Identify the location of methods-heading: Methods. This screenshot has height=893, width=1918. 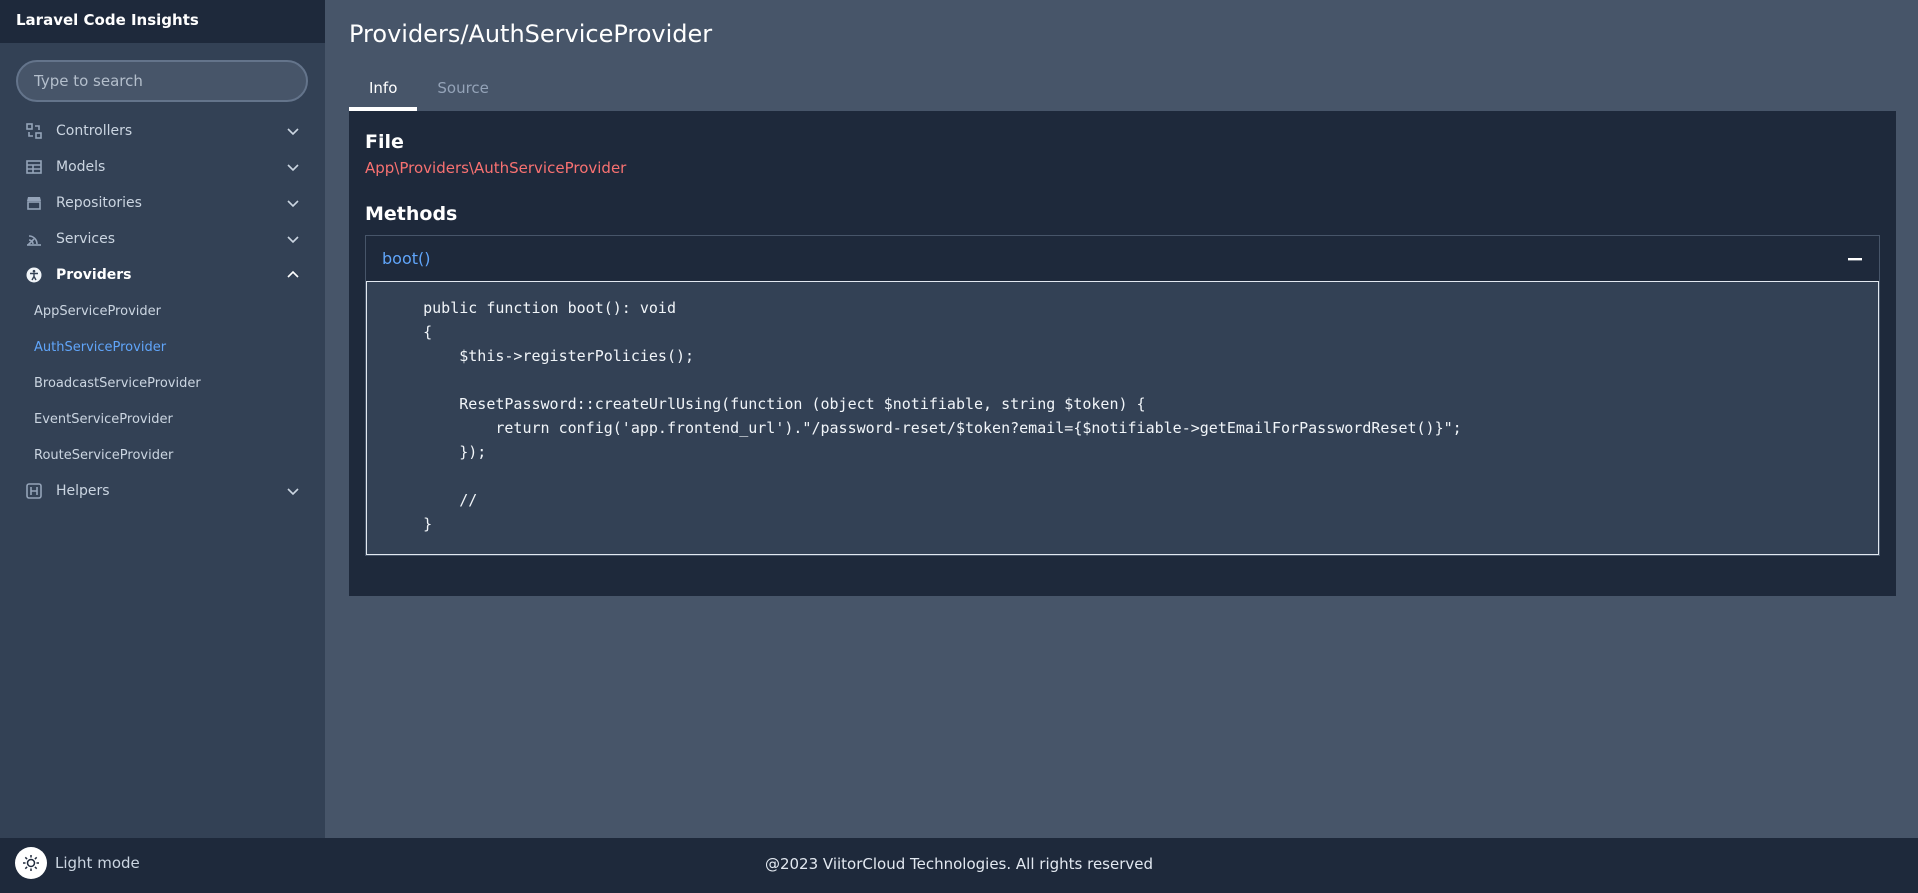
(411, 214).